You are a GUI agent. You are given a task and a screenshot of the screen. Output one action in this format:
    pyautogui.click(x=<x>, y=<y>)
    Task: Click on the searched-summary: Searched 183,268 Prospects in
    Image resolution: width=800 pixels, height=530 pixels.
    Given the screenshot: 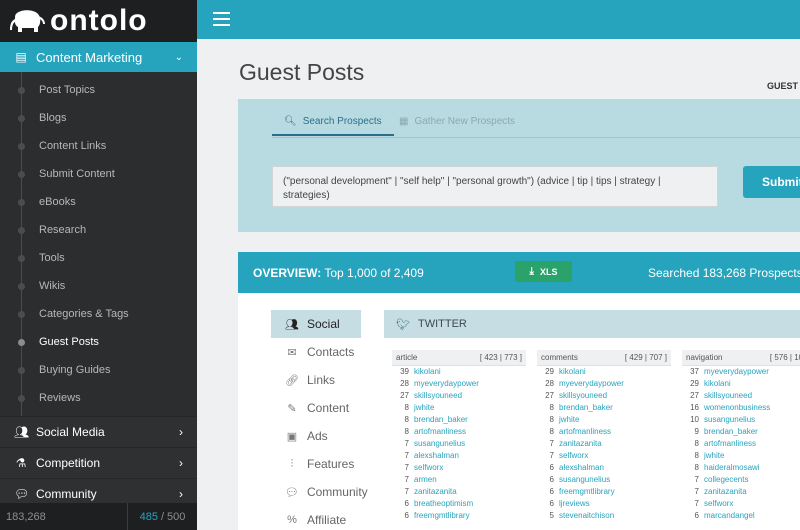 What is the action you would take?
    pyautogui.click(x=724, y=272)
    